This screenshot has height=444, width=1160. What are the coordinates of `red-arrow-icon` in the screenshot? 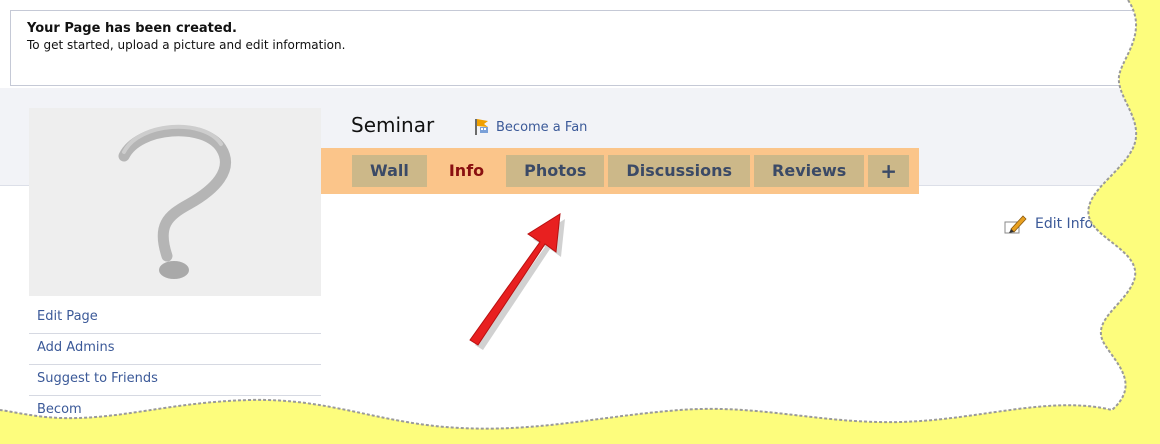 It's located at (517, 281).